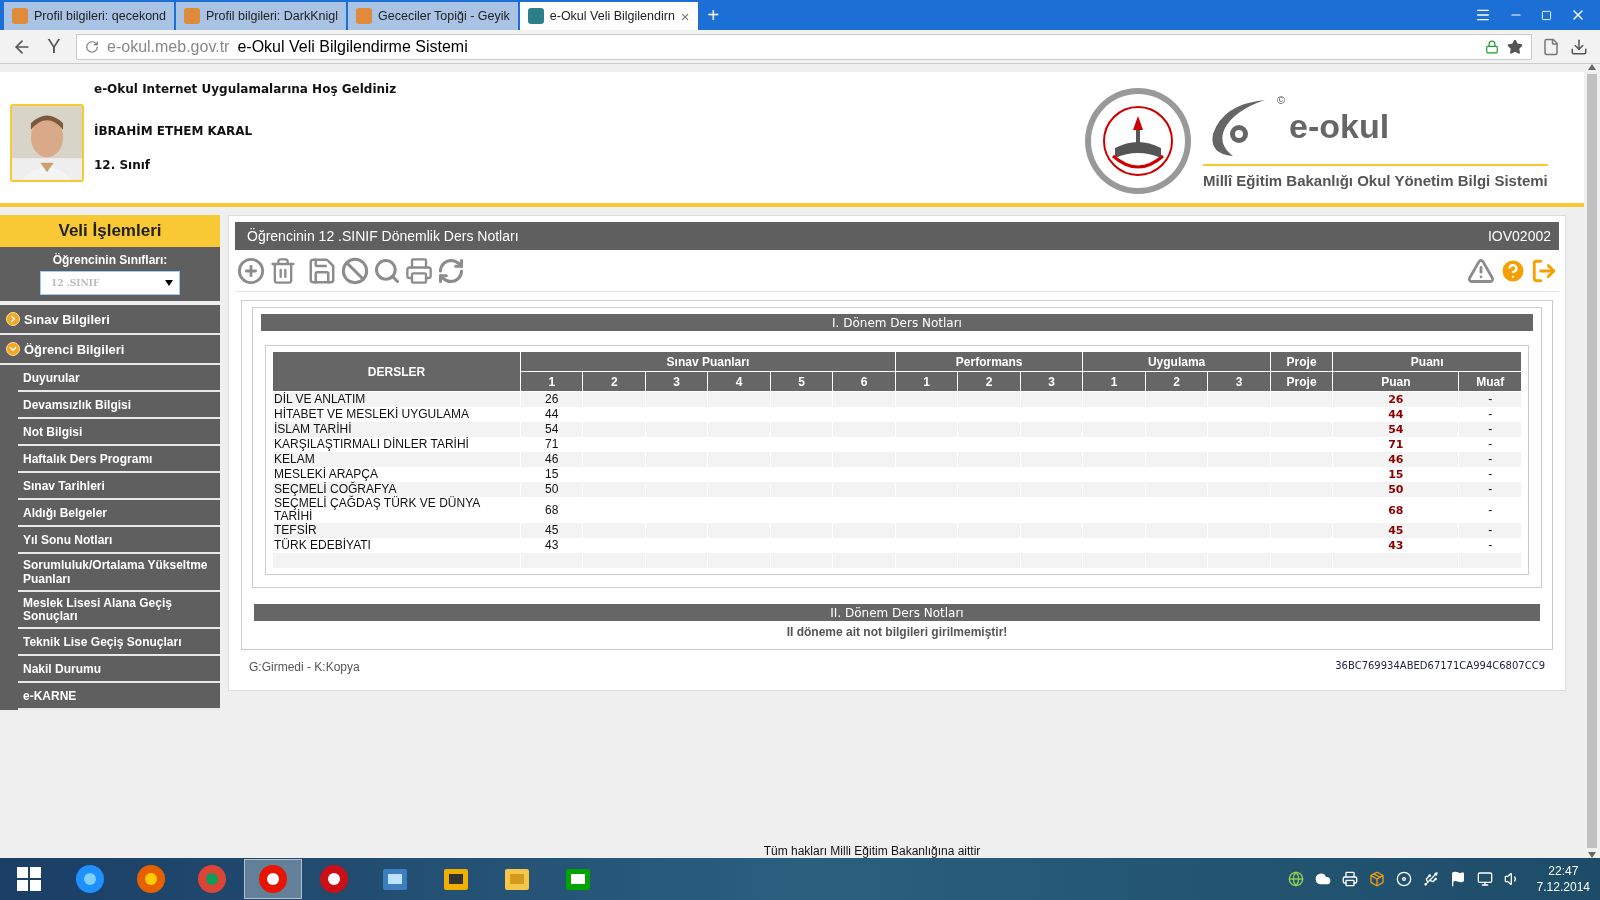 The width and height of the screenshot is (1600, 900). Describe the element at coordinates (89, 16) in the screenshot. I see `browser-tab: Profil bilgileri: qecekond` at that location.